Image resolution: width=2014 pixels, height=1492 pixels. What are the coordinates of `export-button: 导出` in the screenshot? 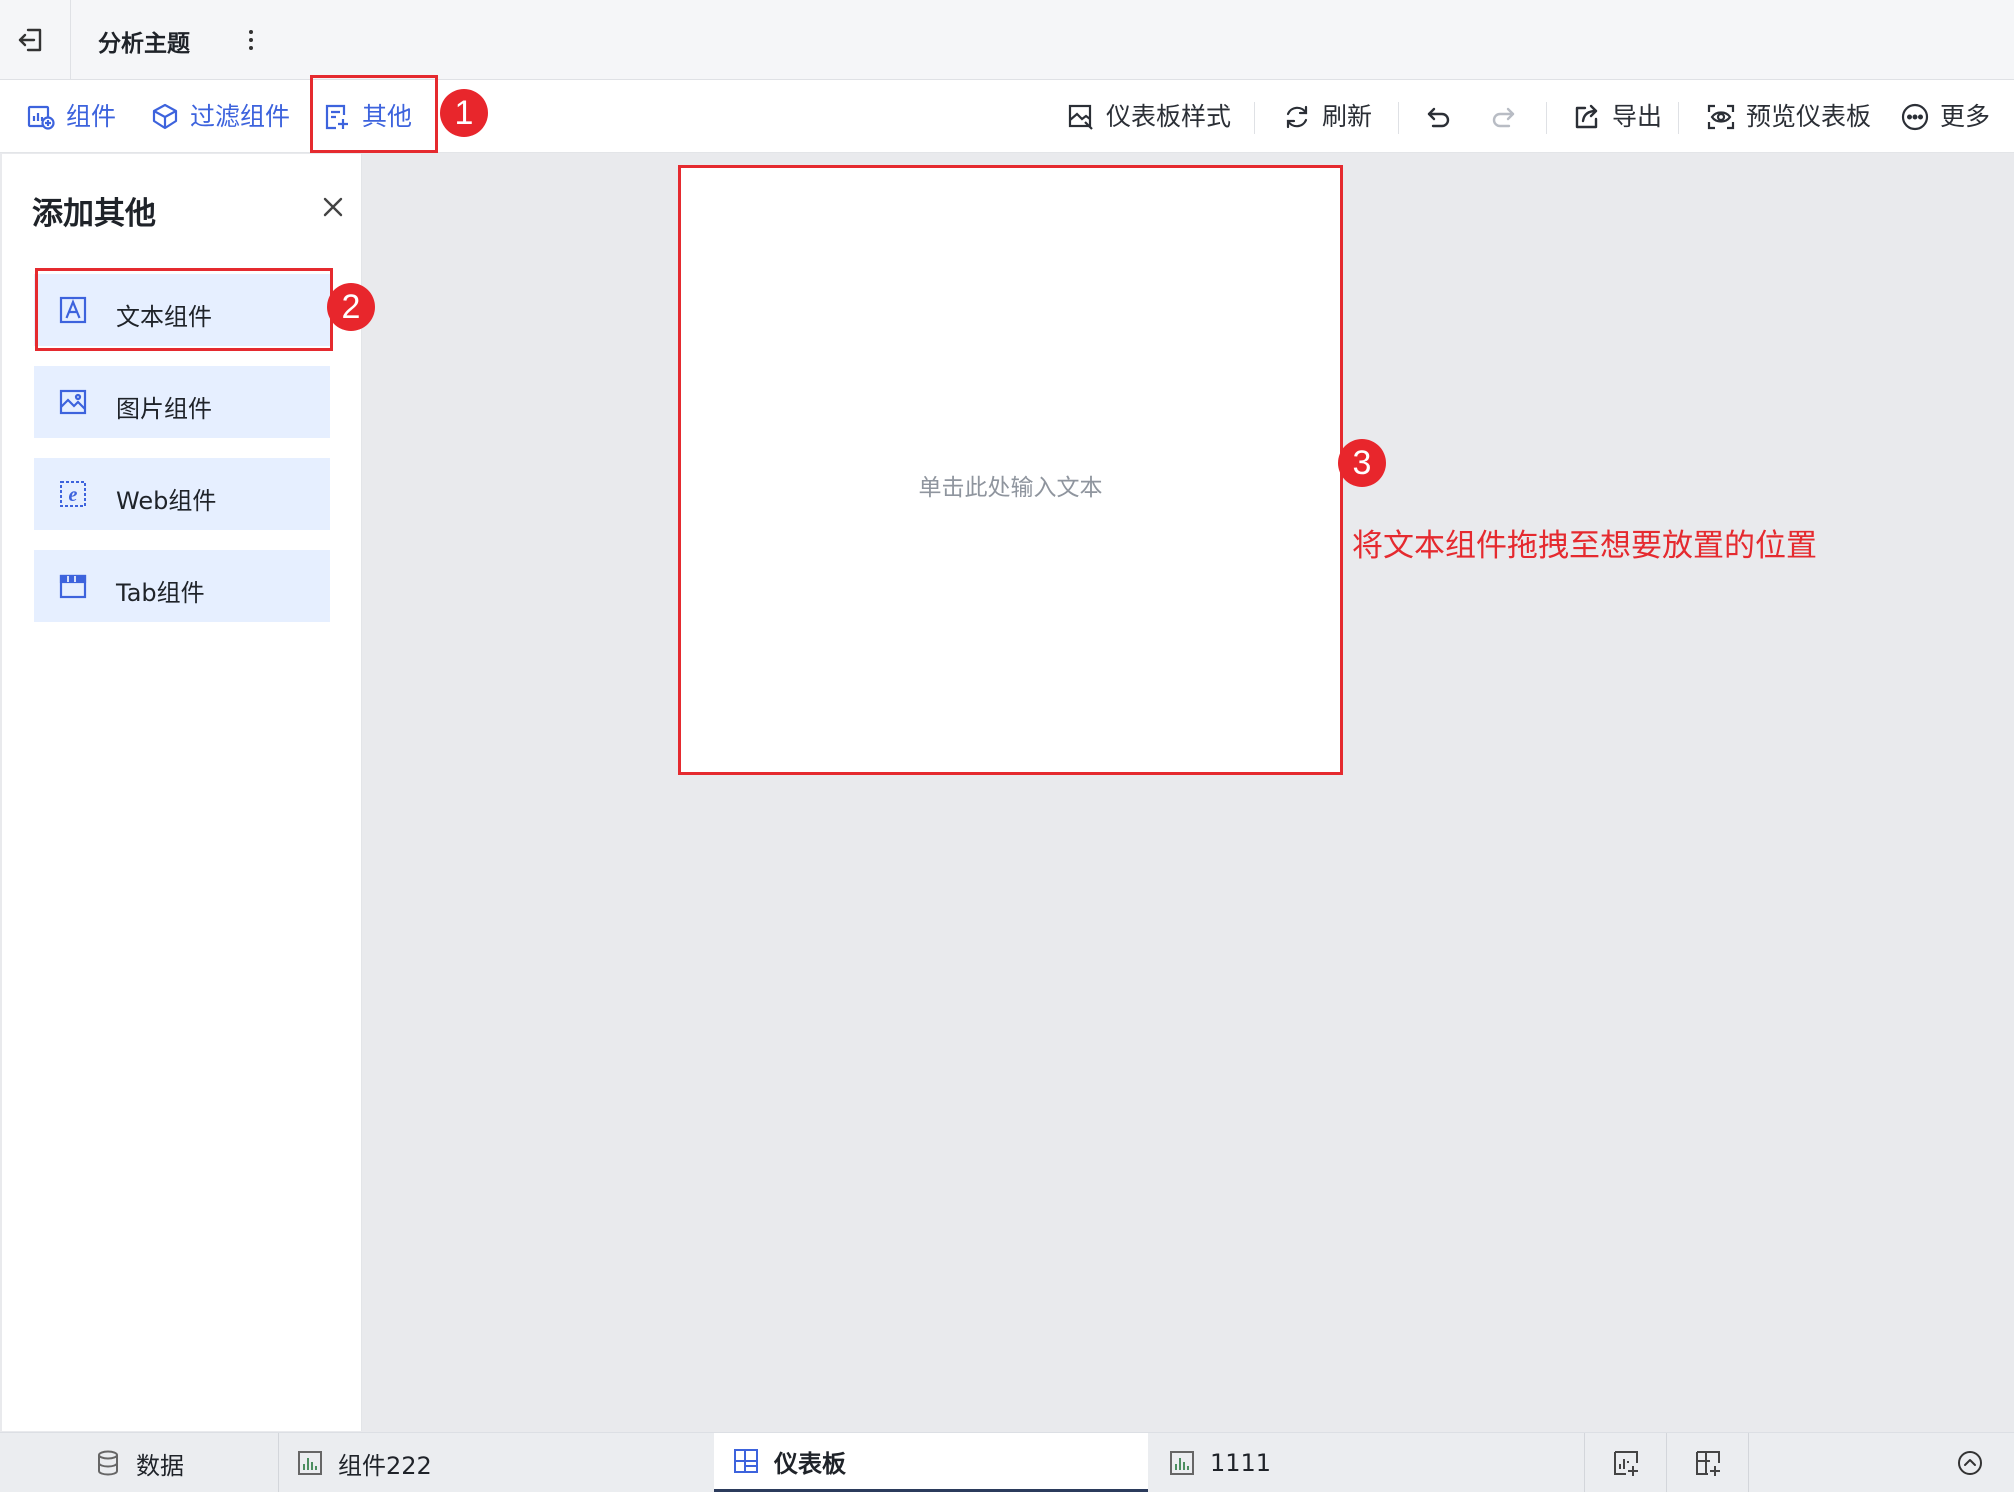 It's located at (1617, 116).